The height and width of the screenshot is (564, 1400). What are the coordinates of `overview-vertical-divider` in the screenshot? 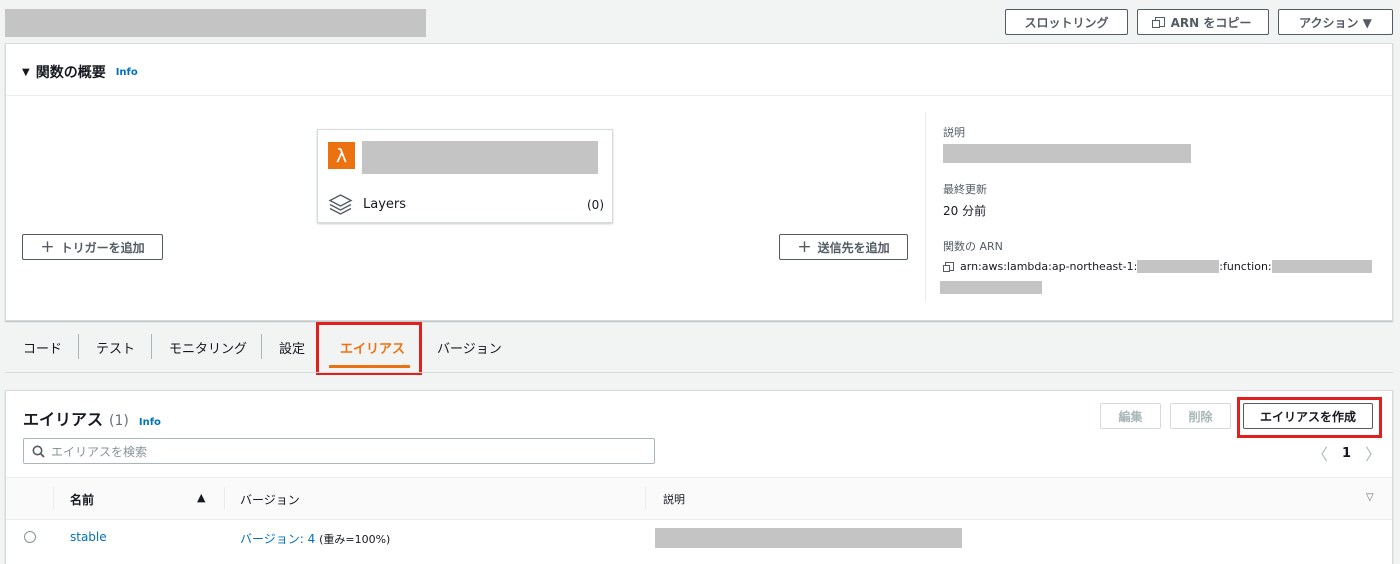 It's located at (925, 207).